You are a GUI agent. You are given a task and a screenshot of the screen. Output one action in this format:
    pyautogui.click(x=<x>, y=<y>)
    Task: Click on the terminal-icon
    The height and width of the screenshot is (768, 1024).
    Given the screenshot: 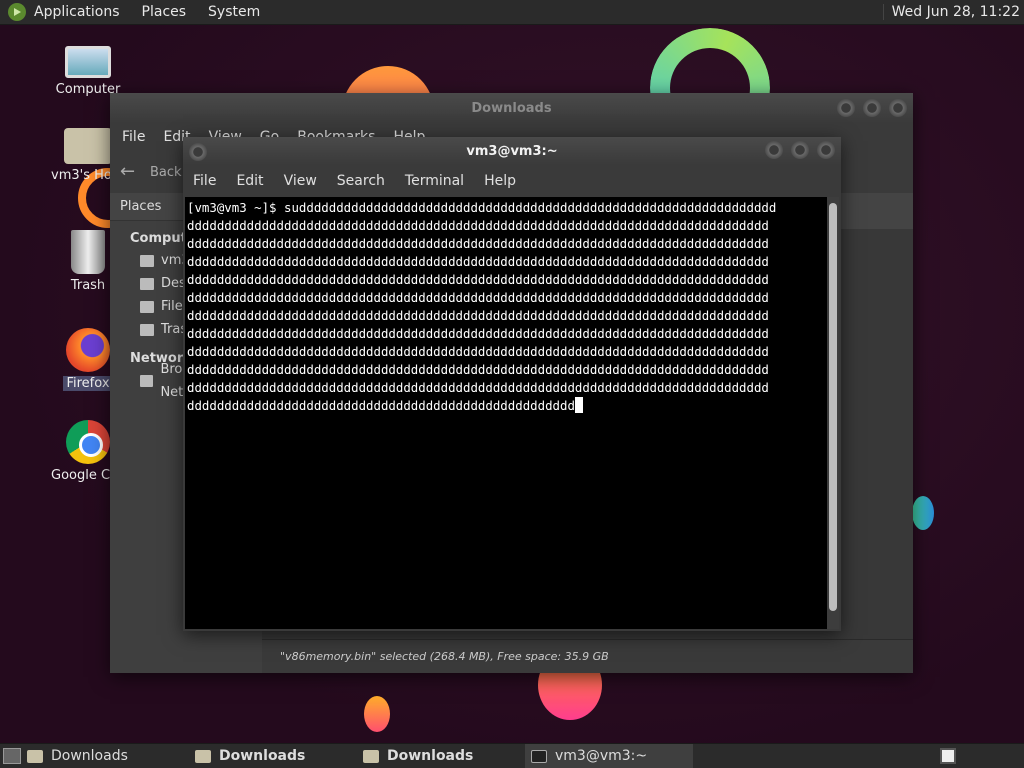 What is the action you would take?
    pyautogui.click(x=539, y=756)
    